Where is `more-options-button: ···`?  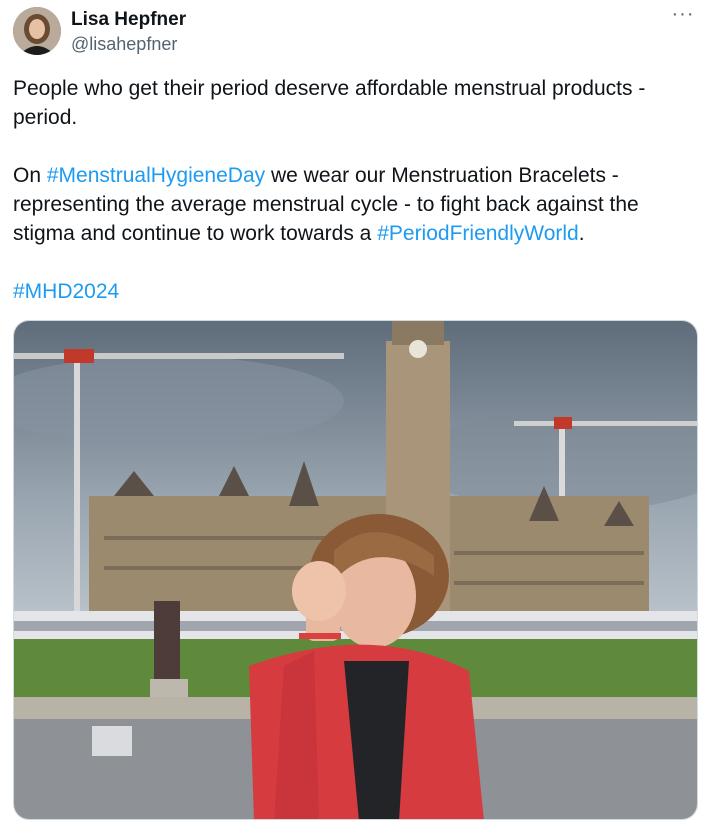 more-options-button: ··· is located at coordinates (683, 16).